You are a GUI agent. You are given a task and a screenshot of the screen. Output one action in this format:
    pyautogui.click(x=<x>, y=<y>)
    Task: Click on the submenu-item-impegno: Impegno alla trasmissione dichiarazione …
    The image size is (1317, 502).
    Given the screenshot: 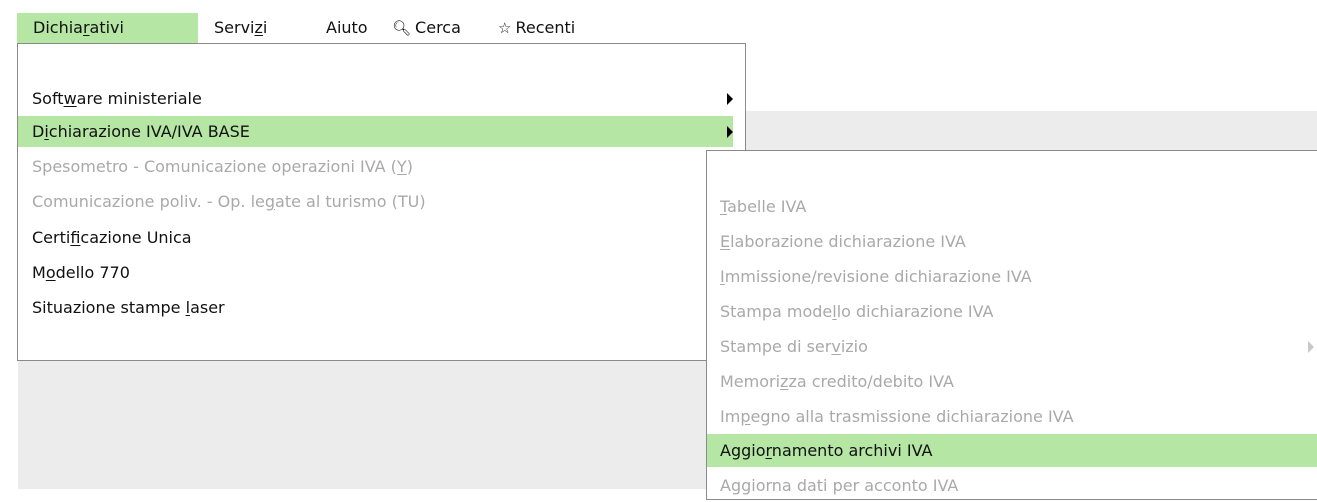 What is the action you would take?
    pyautogui.click(x=897, y=416)
    